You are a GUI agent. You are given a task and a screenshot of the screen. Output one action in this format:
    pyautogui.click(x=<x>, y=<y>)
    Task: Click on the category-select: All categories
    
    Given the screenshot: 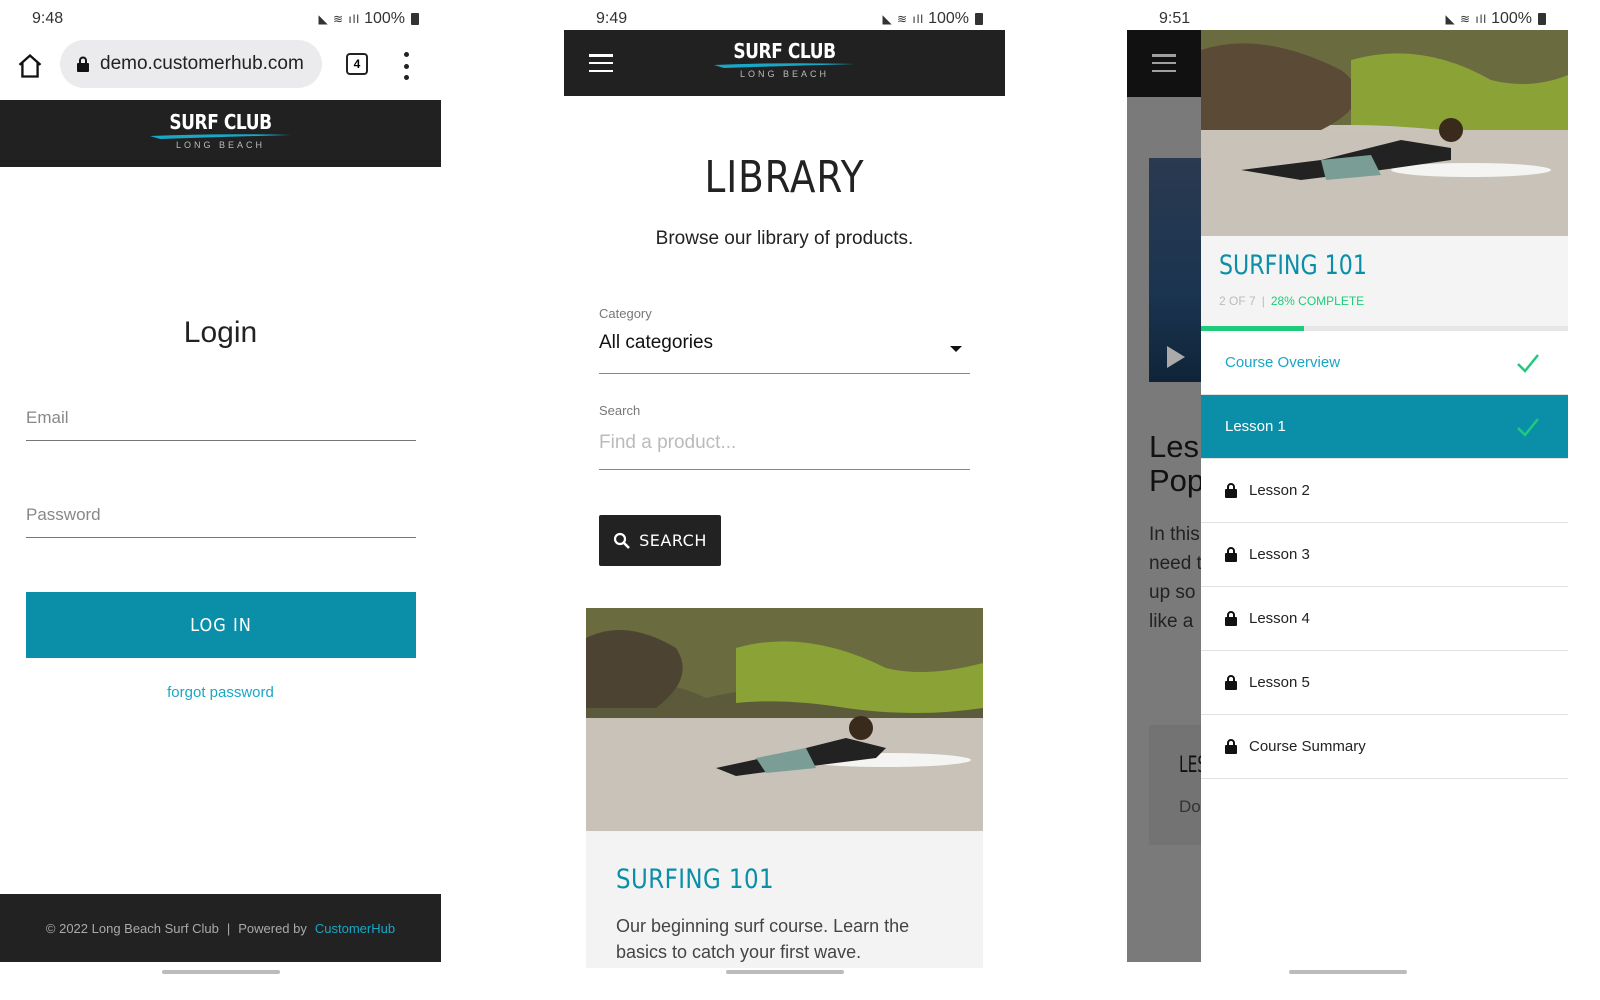 What is the action you would take?
    pyautogui.click(x=784, y=353)
    